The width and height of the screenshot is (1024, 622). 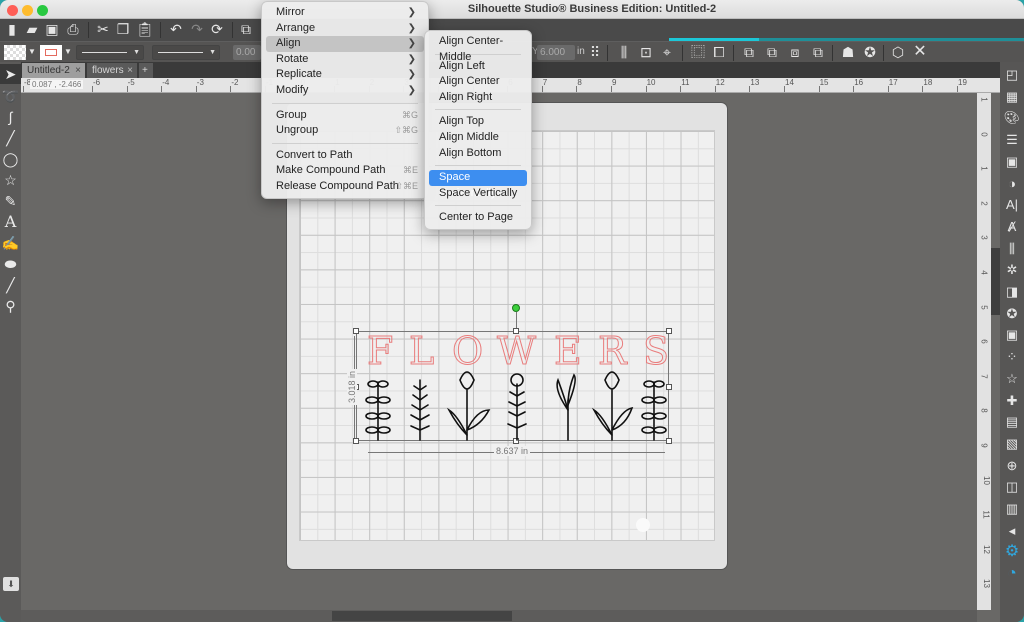 What do you see at coordinates (478, 218) in the screenshot?
I see `submenu-item-center-to-page: Center to Page` at bounding box center [478, 218].